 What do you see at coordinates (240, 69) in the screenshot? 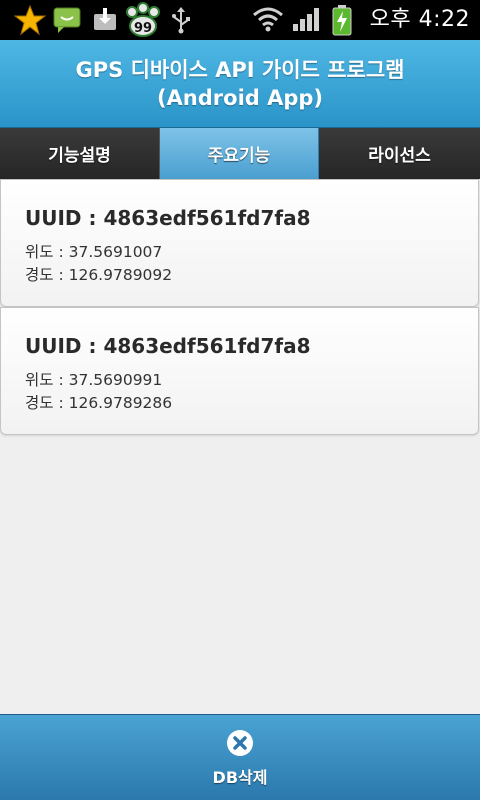
I see `app-title-line1: GPS 디바이스 API 가이드 프로그램` at bounding box center [240, 69].